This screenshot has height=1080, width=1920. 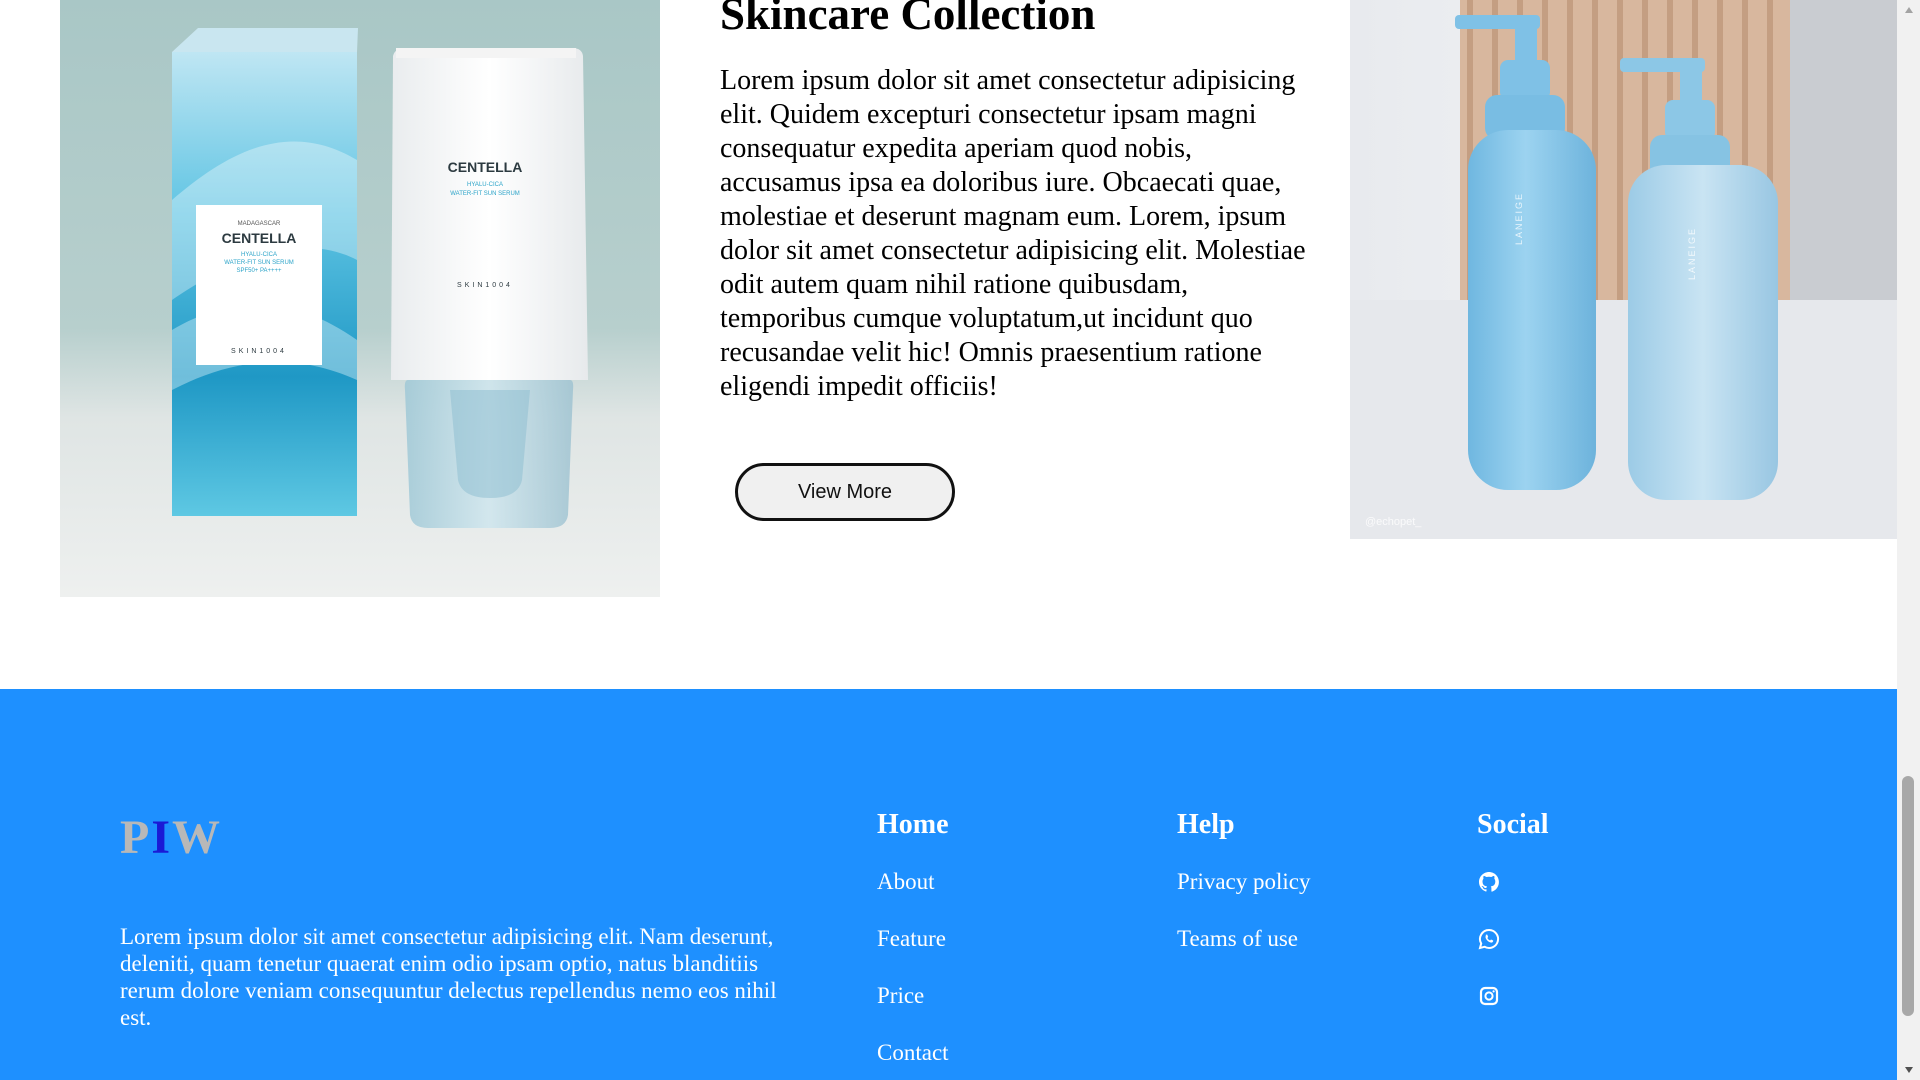 I want to click on footer-logo: PIW, so click(x=171, y=838).